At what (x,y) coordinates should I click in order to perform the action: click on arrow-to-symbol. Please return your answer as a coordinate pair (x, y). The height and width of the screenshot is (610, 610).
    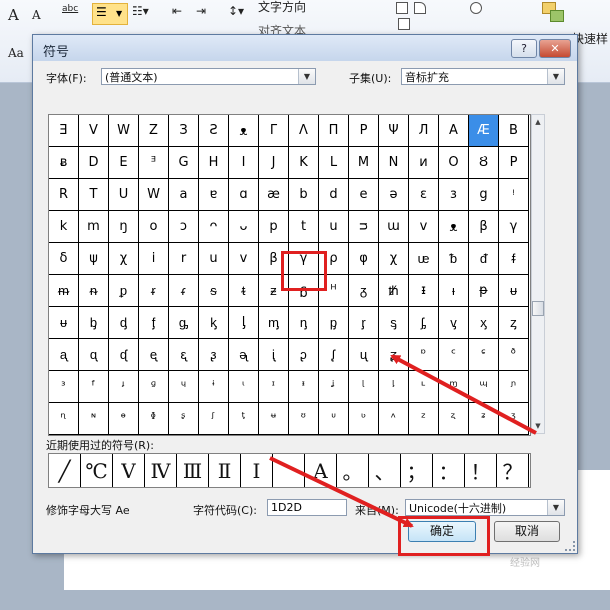
    Looking at the image, I should click on (463, 394).